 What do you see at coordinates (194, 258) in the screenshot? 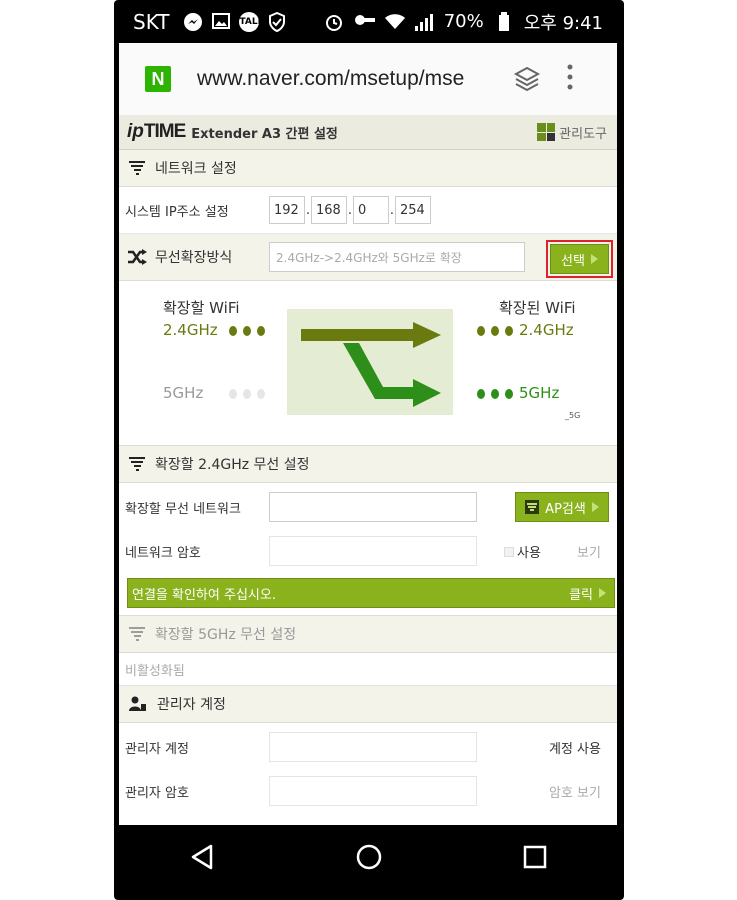
I see `wireless-mode-label: 무선확장방식` at bounding box center [194, 258].